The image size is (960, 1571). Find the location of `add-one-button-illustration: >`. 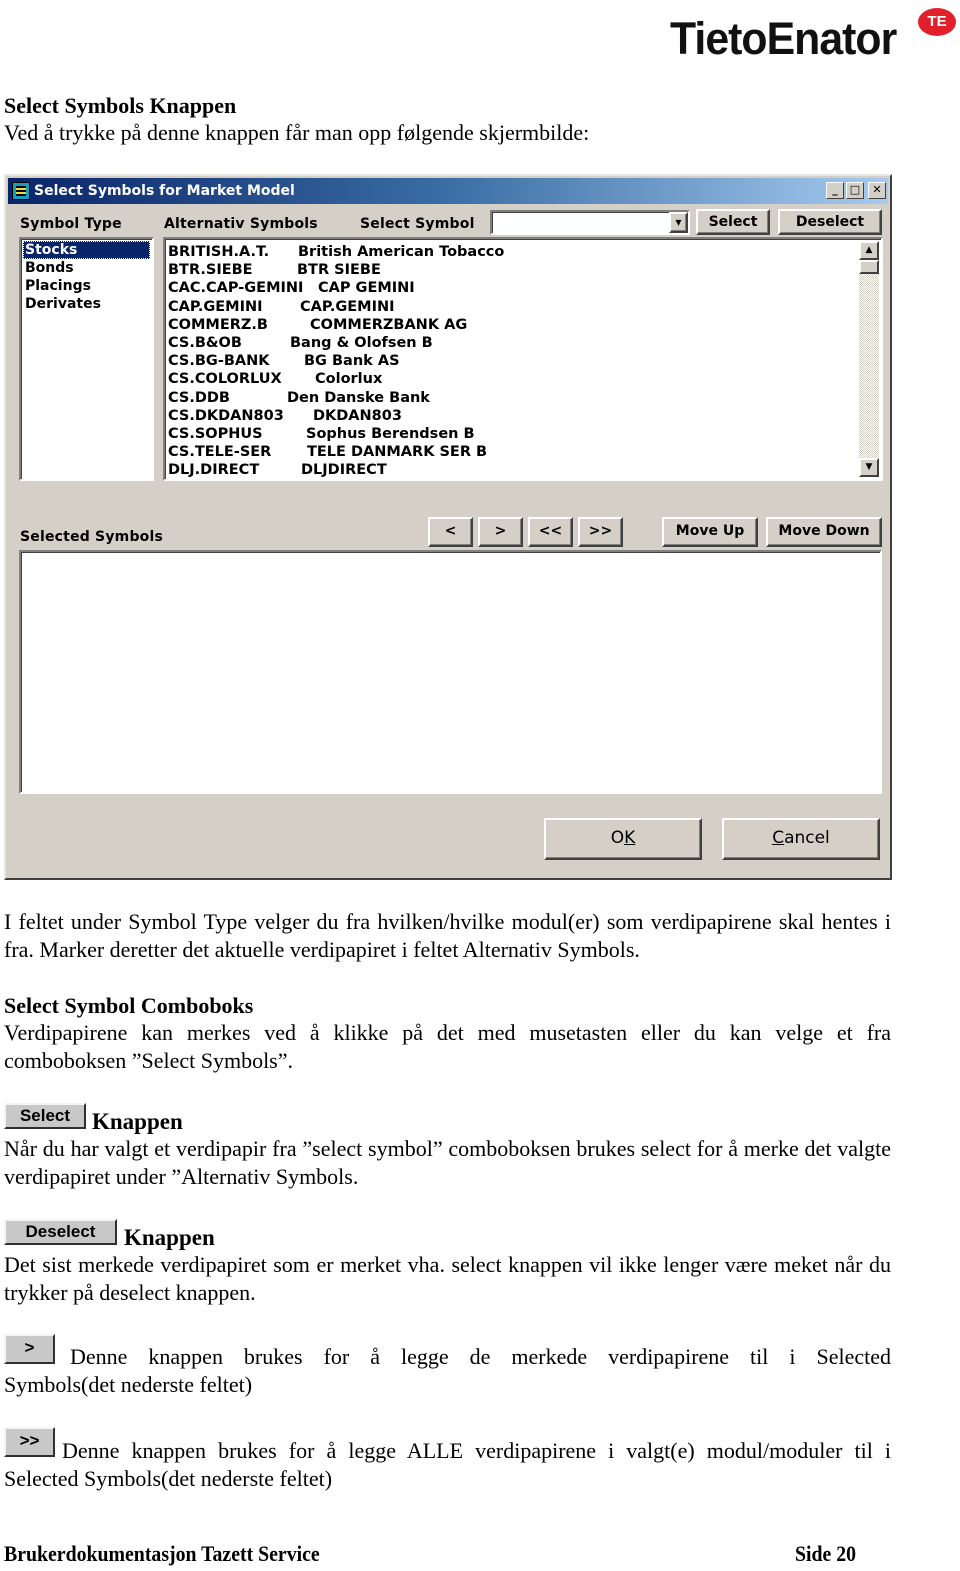

add-one-button-illustration: > is located at coordinates (29, 1349).